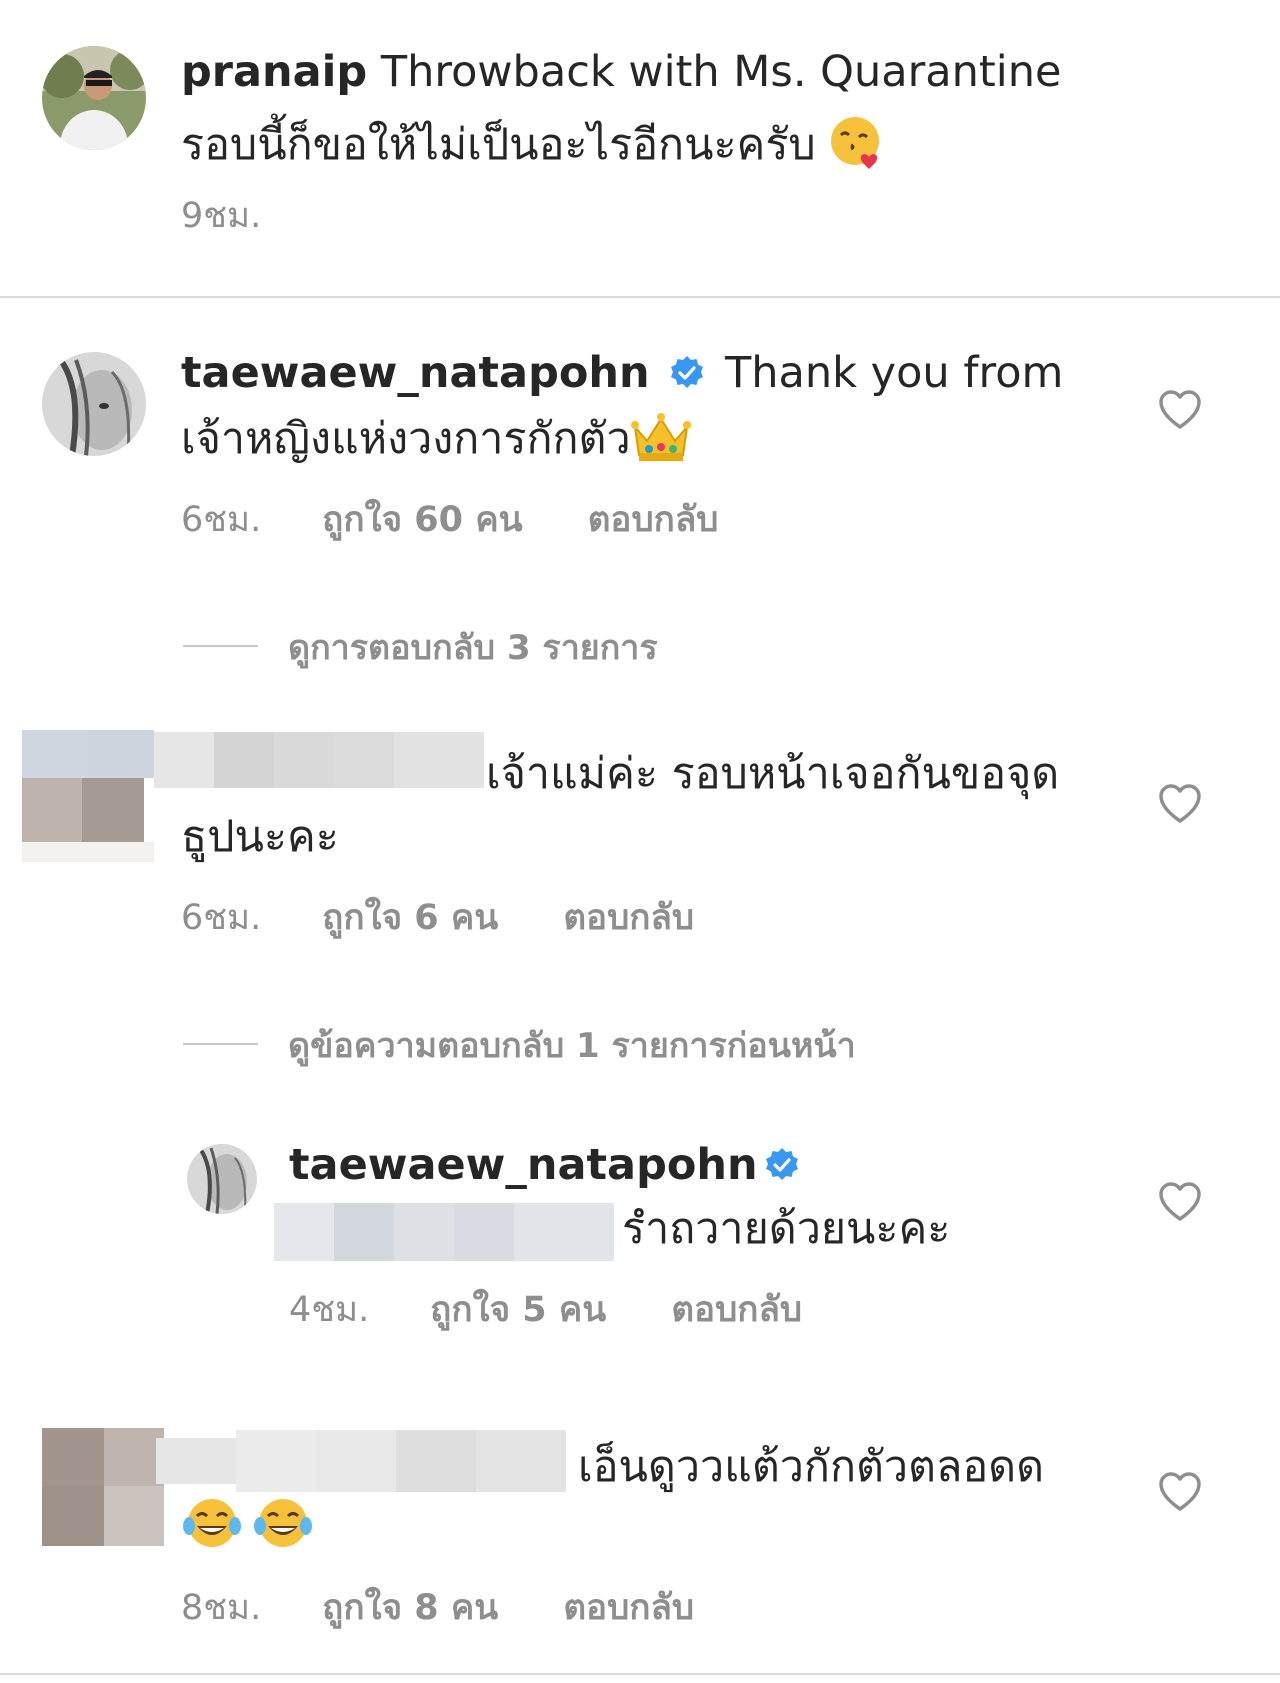  Describe the element at coordinates (1180, 804) in the screenshot. I see `comment2-like-heart-icon` at that location.